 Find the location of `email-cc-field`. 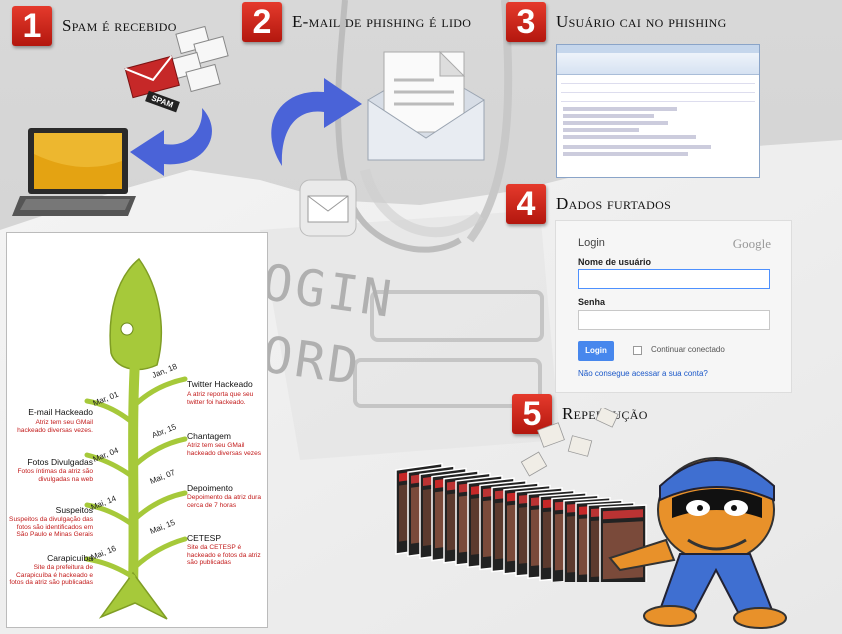

email-cc-field is located at coordinates (658, 89).